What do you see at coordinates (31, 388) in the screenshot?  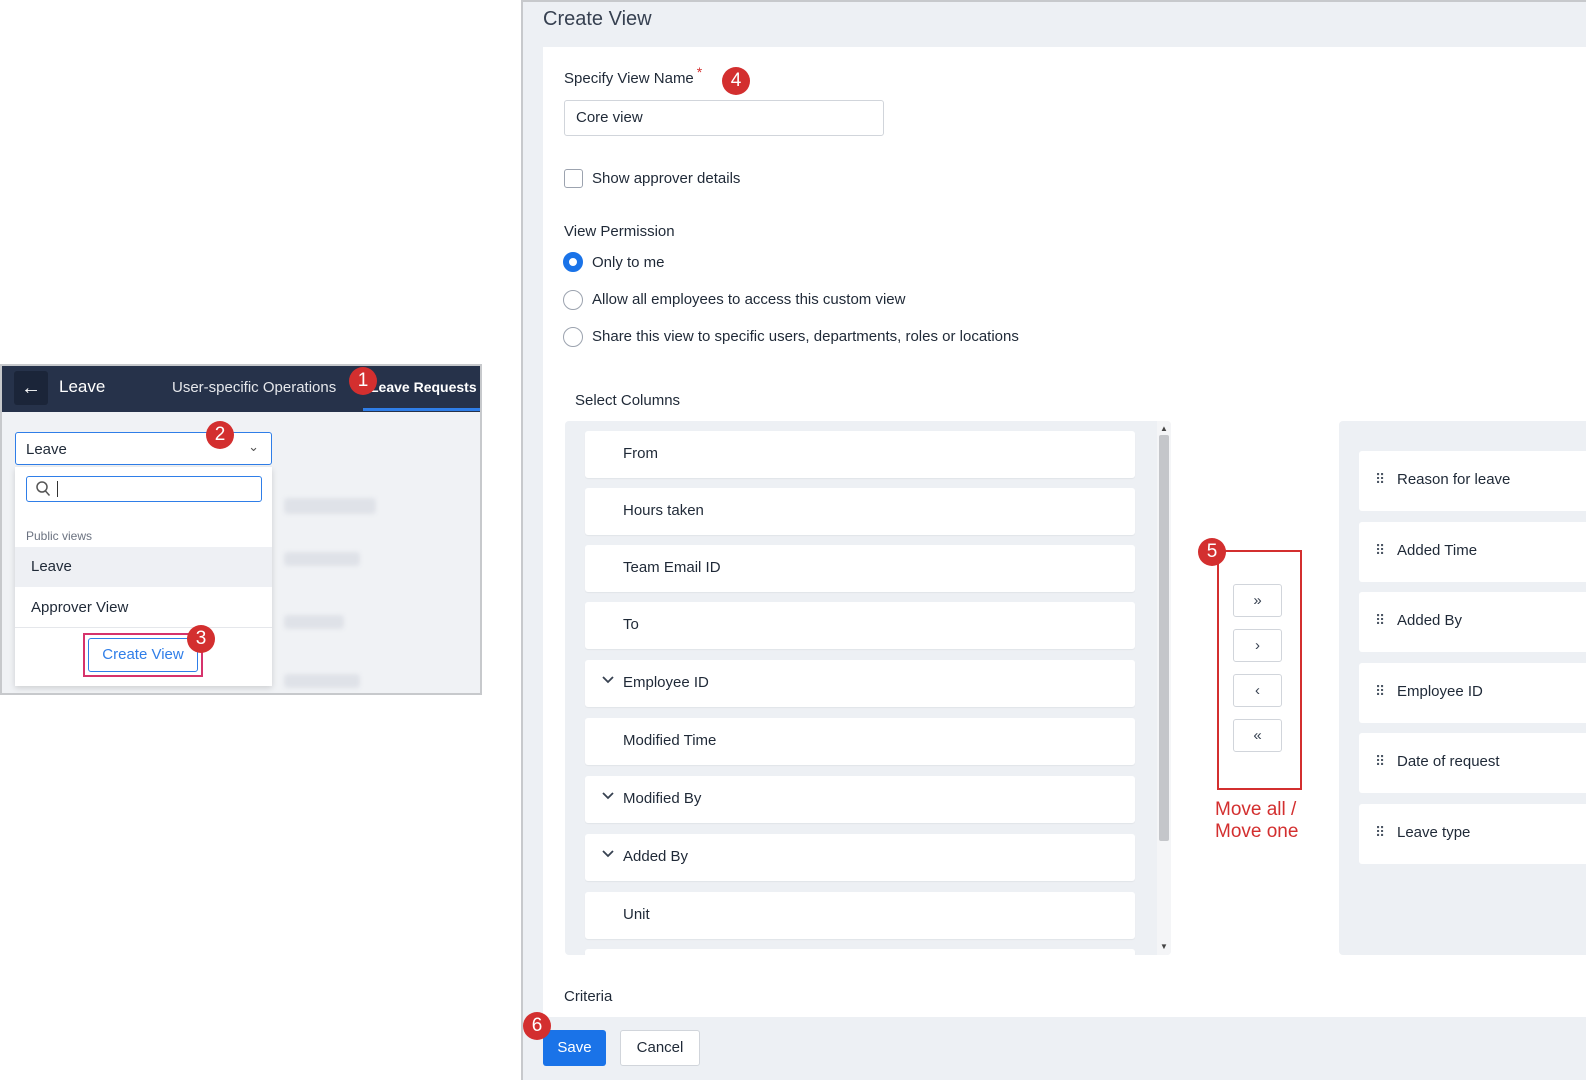 I see `arrow-left-icon: ←` at bounding box center [31, 388].